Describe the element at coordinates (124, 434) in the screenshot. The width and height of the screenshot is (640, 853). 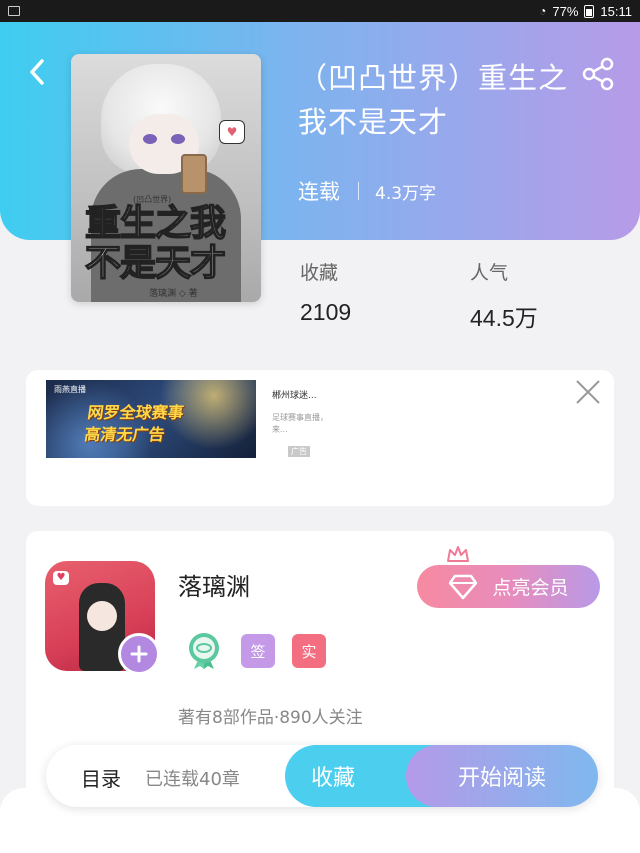
I see `ad-headline-line2: 高清无广告` at that location.